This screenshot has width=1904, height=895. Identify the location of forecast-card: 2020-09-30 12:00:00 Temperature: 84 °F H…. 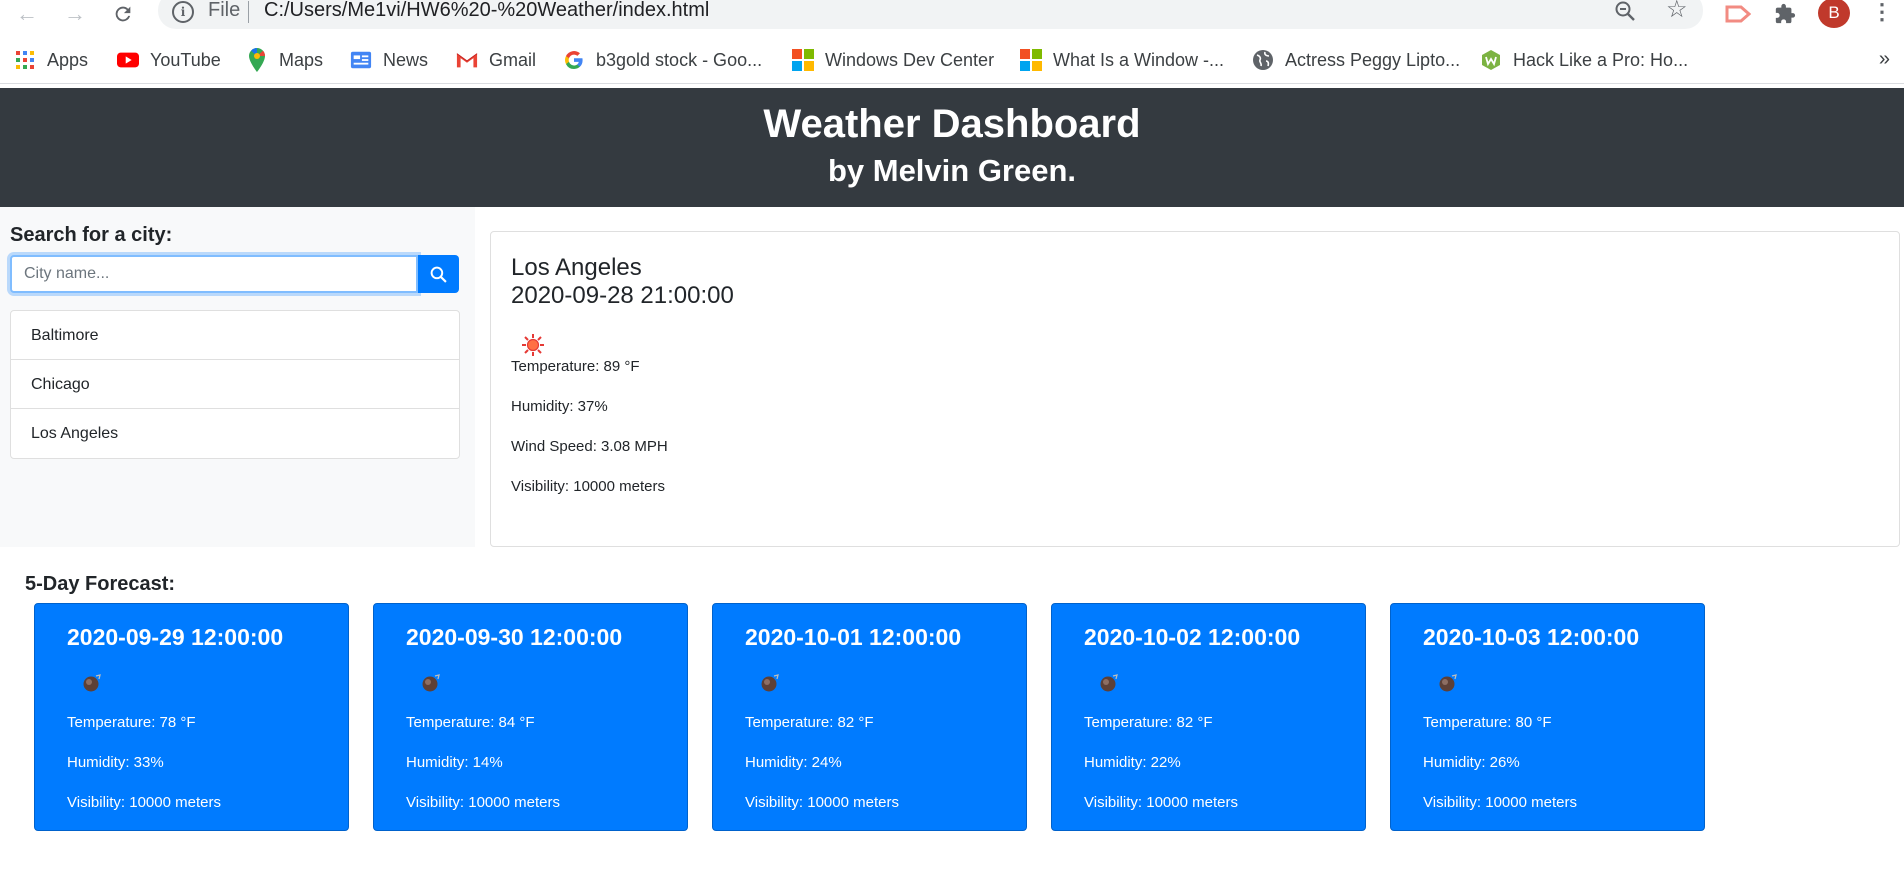
(530, 717).